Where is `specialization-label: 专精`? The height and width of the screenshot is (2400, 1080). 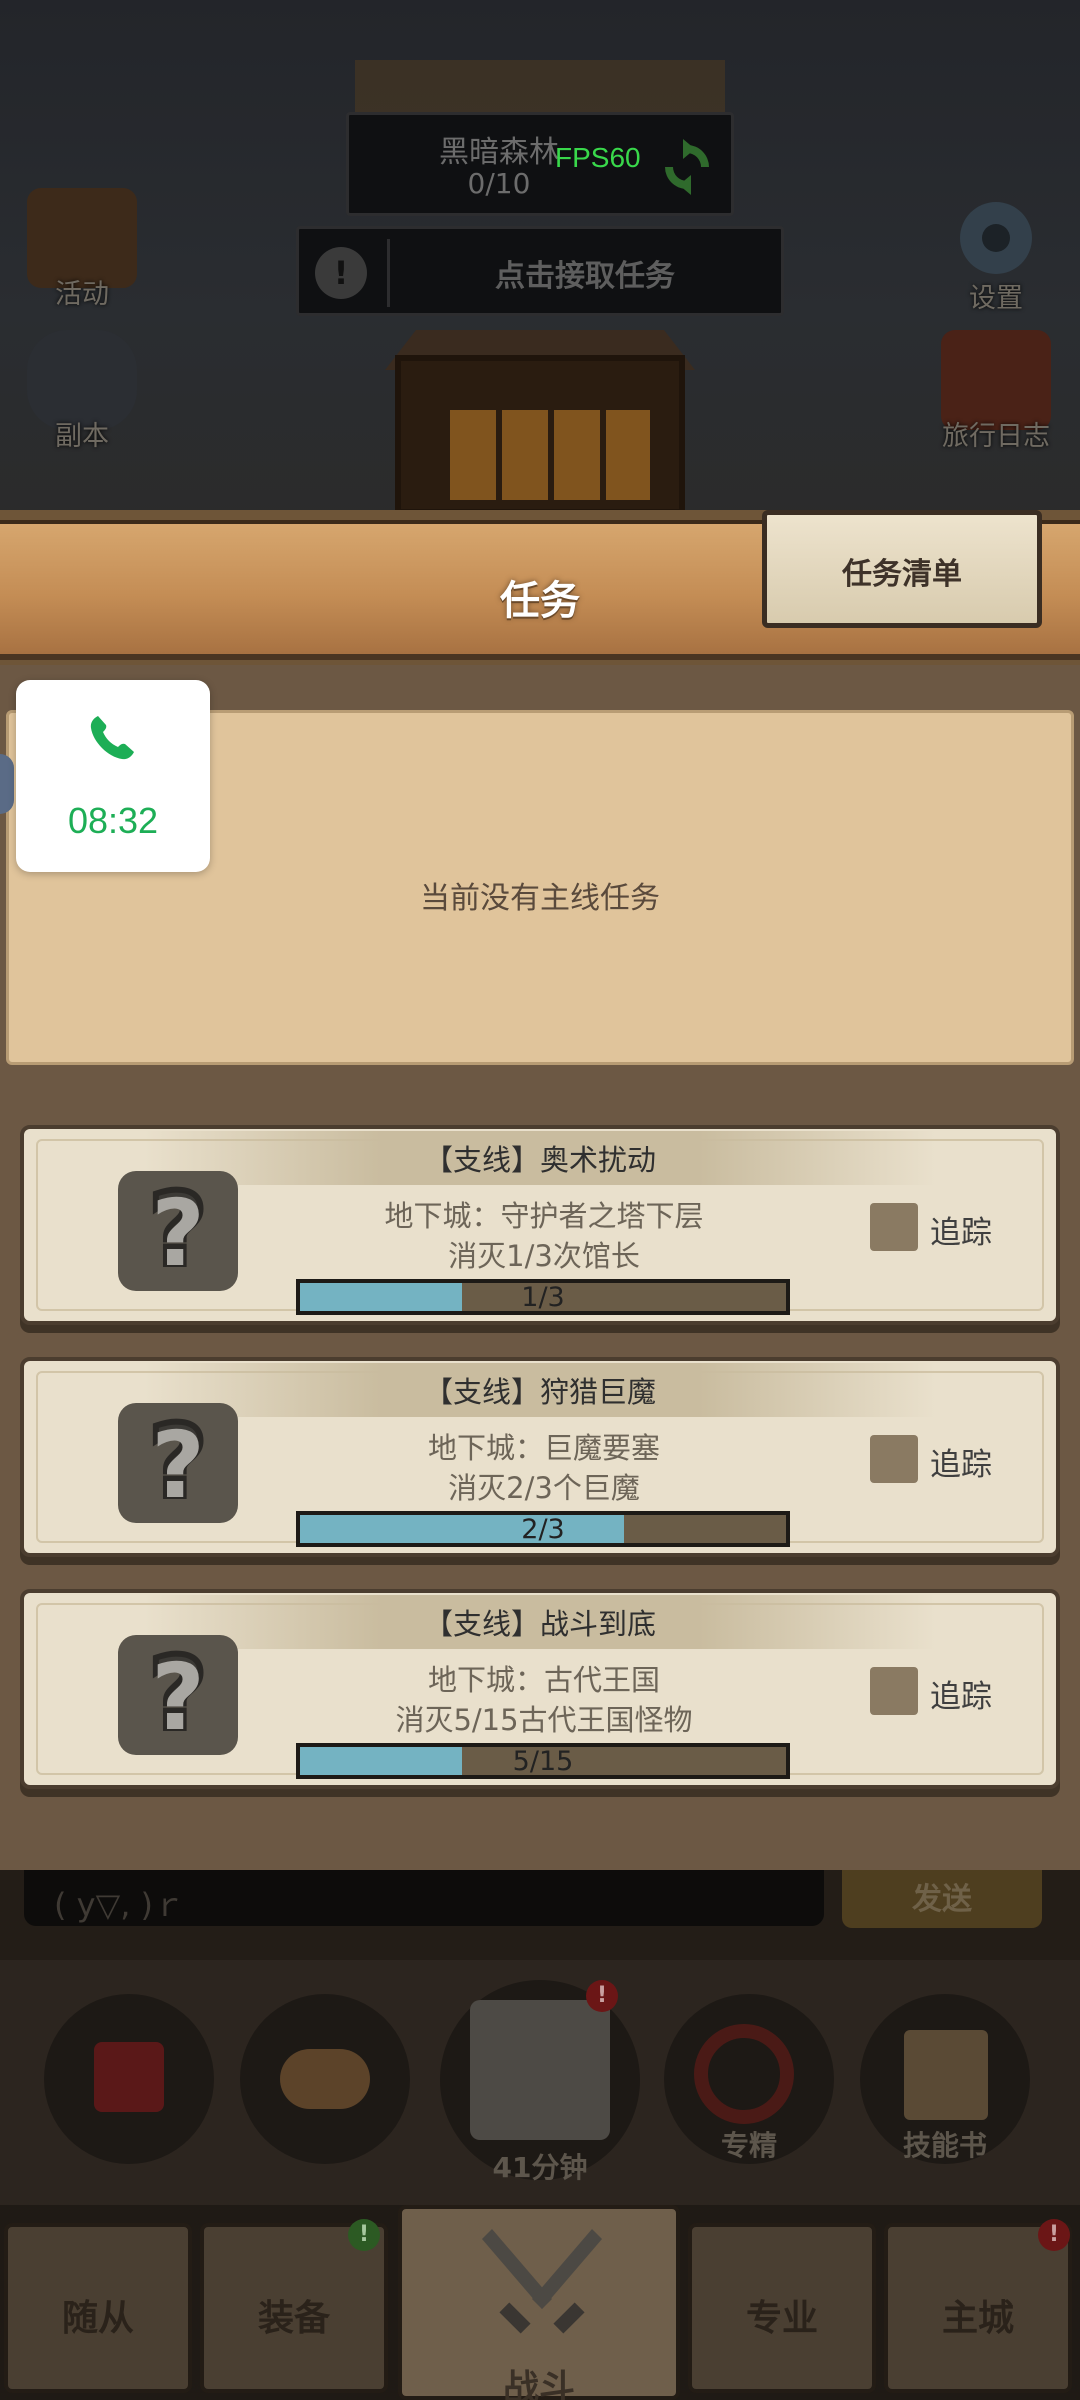
specialization-label: 专精 is located at coordinates (748, 2145).